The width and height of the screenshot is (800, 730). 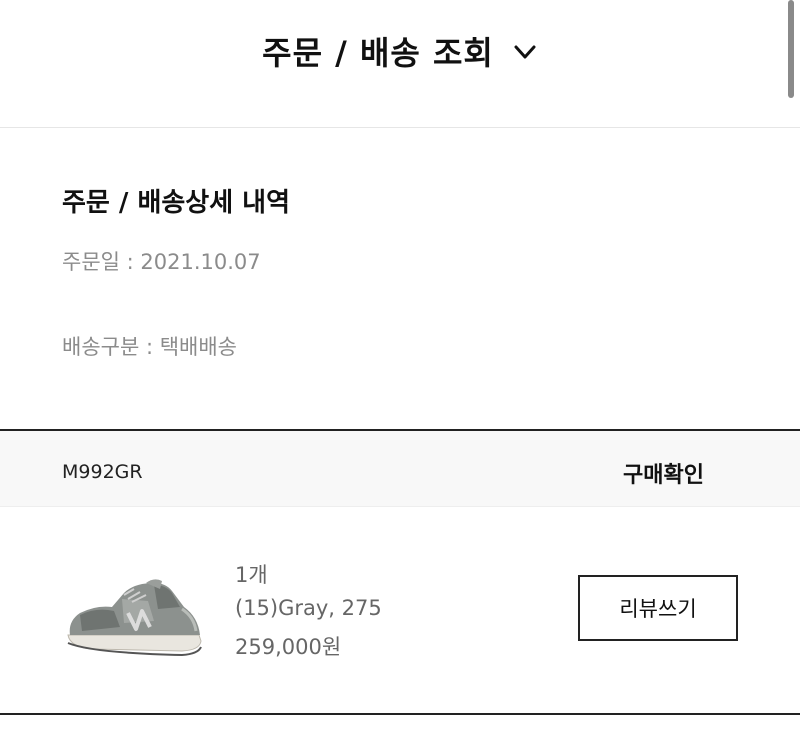 I want to click on order-detail-section: 주문 / 배송상세 내역, so click(x=176, y=200).